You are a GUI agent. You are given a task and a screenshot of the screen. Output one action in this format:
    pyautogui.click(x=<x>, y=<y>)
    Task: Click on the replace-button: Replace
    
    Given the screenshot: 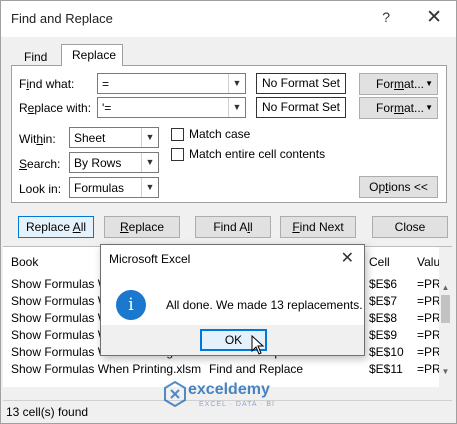 What is the action you would take?
    pyautogui.click(x=142, y=227)
    